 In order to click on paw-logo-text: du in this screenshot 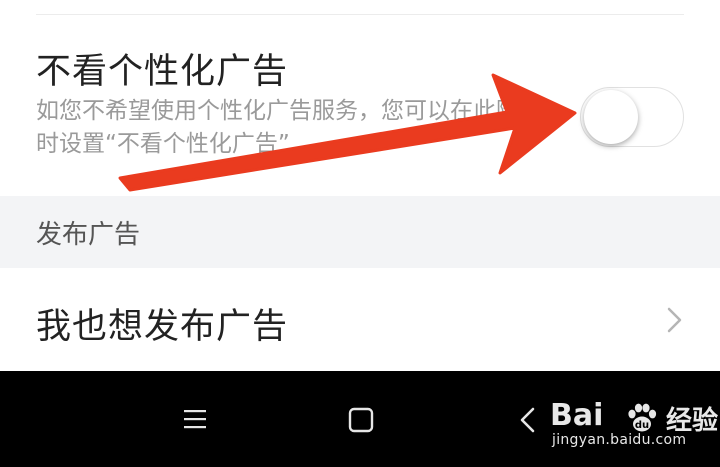, I will do `click(642, 425)`.